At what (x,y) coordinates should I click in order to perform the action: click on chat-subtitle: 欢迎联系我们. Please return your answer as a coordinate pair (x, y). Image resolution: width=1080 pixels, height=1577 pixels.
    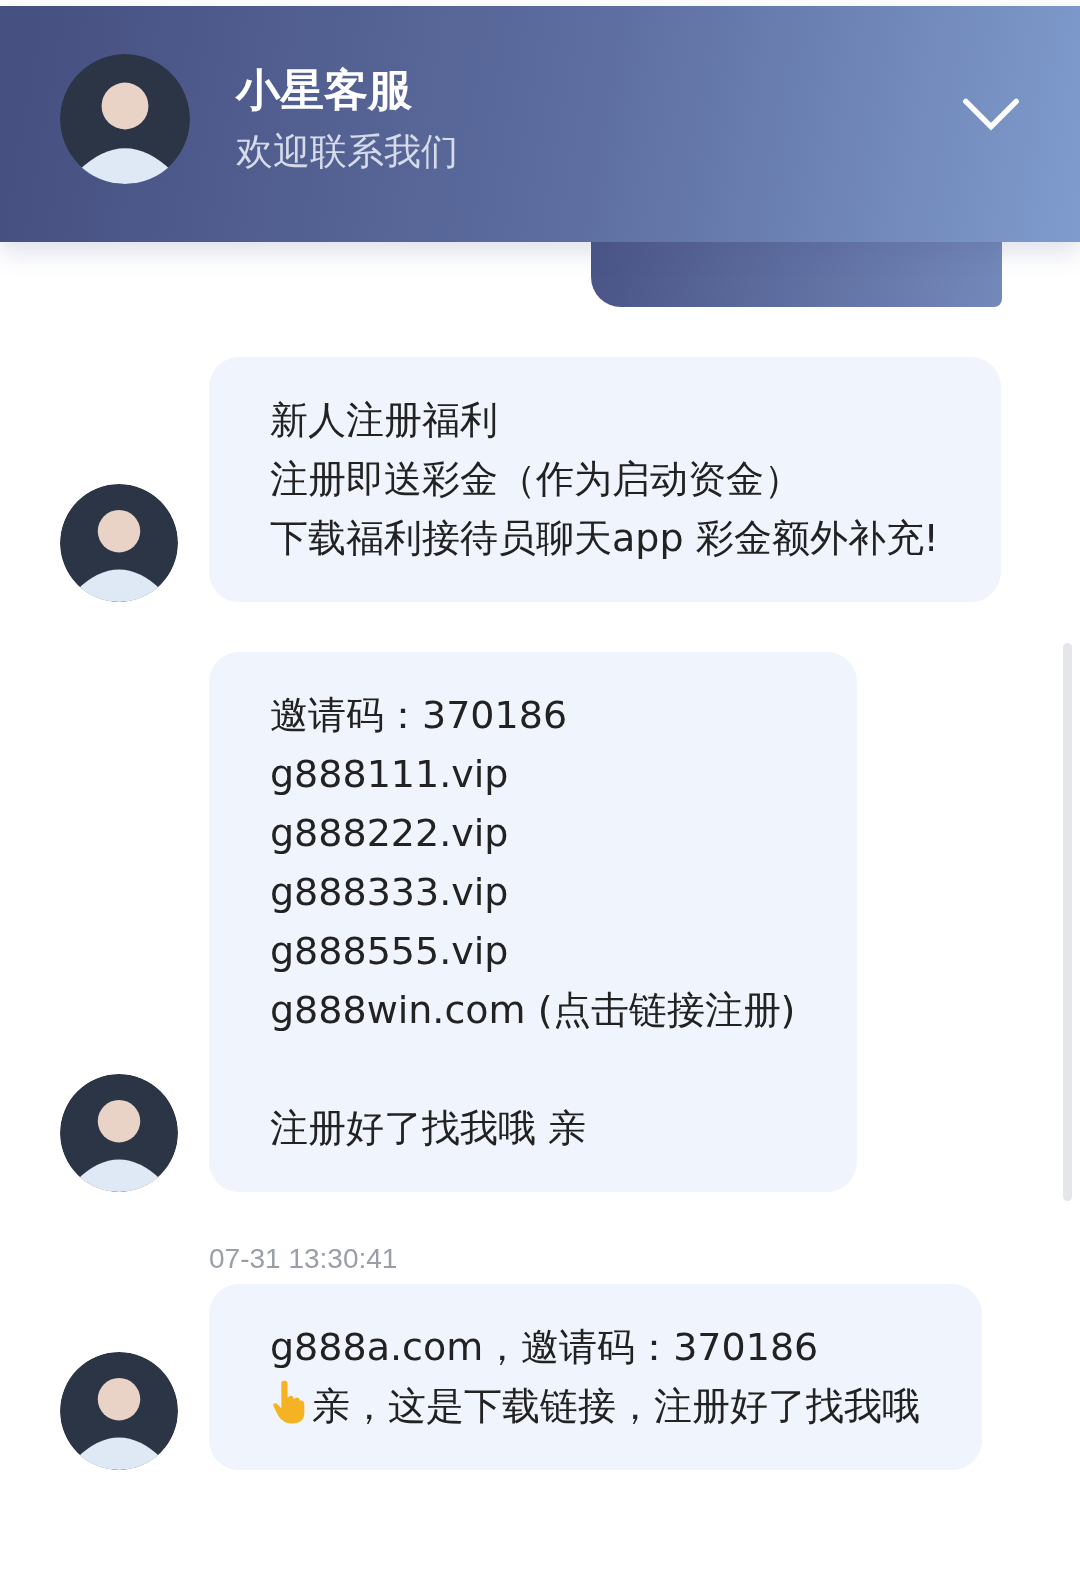
    Looking at the image, I should click on (347, 152).